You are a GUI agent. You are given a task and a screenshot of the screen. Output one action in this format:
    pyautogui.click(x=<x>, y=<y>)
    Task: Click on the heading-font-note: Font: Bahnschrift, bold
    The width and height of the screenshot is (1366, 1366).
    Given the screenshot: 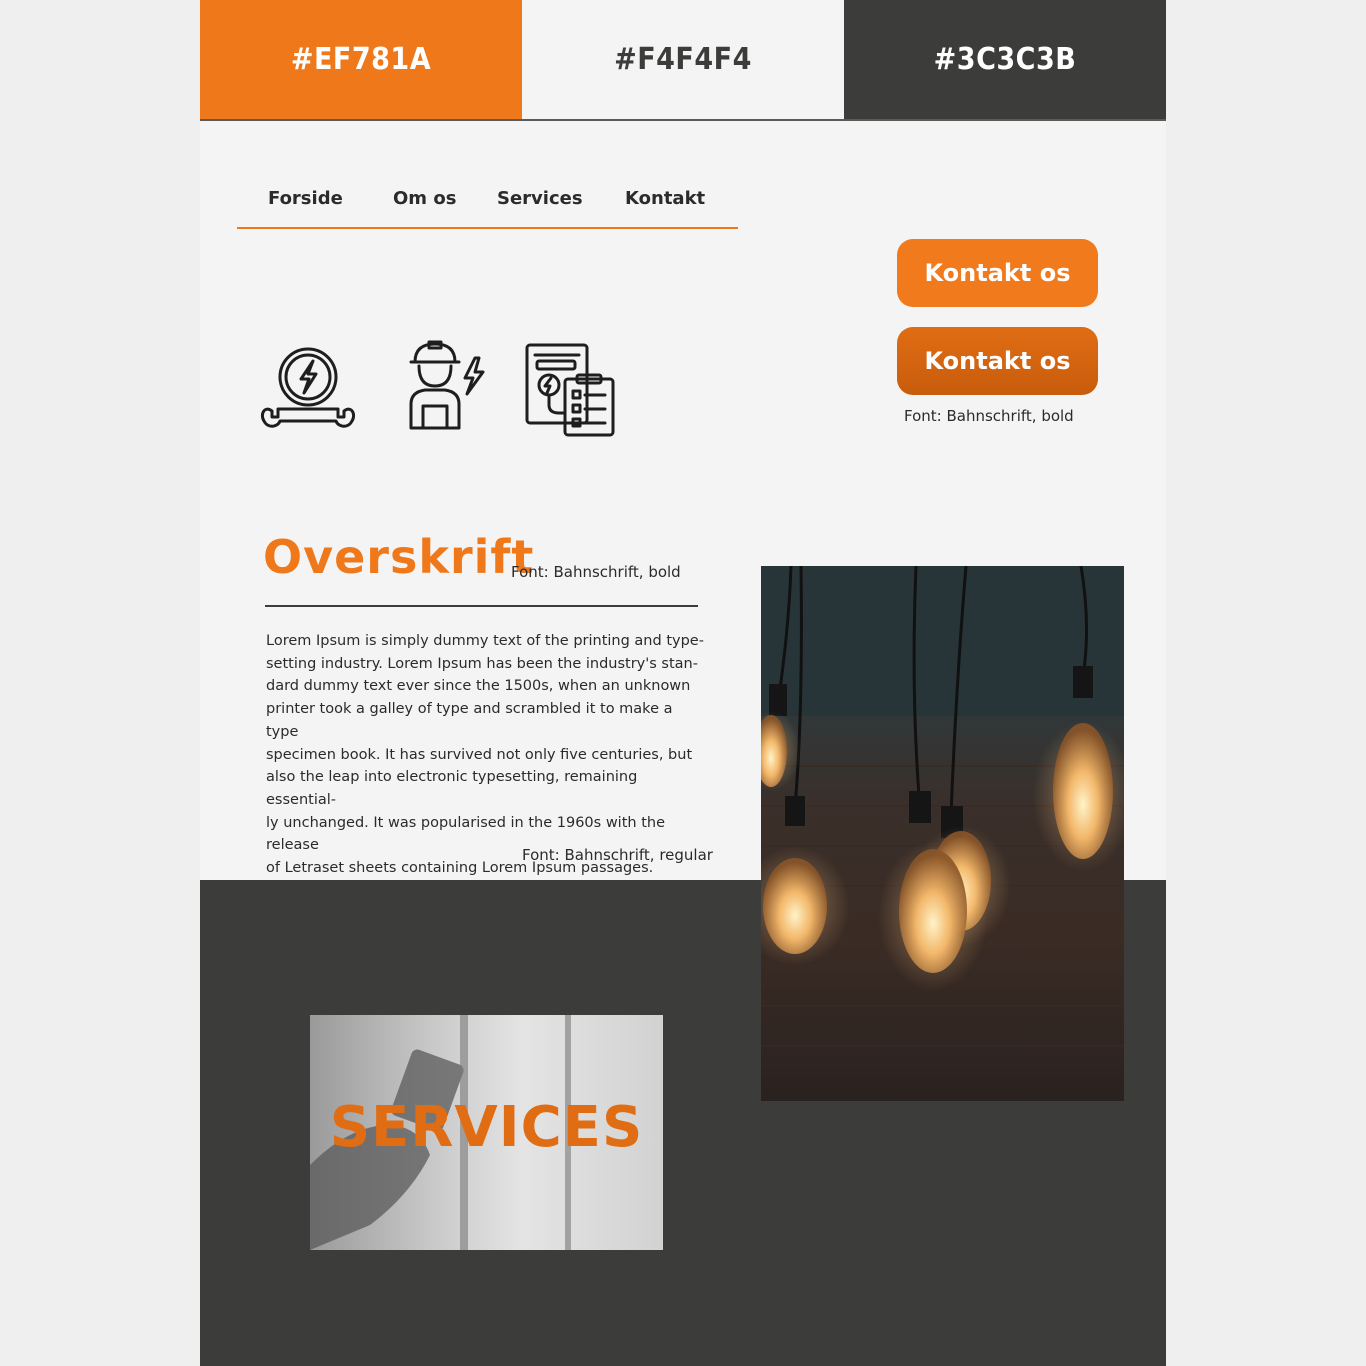 What is the action you would take?
    pyautogui.click(x=596, y=572)
    